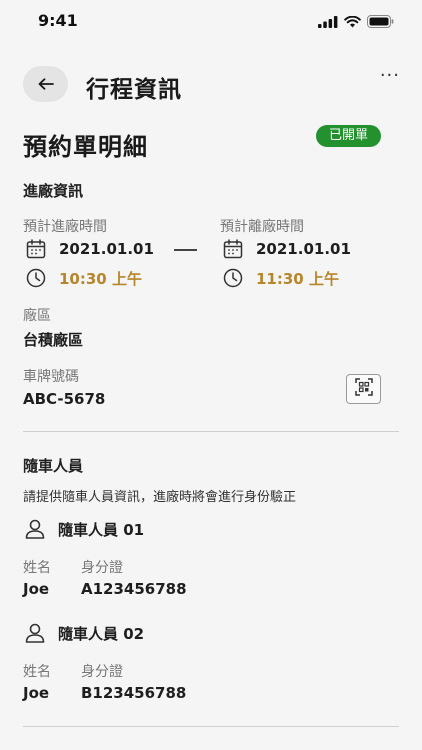  I want to click on companion-2-id-label: 身分證, so click(102, 672).